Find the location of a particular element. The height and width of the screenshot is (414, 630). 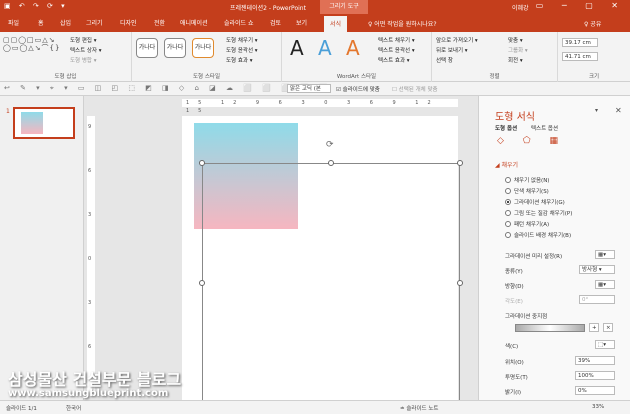

align-button: 맞춤 ▾ is located at coordinates (515, 40).